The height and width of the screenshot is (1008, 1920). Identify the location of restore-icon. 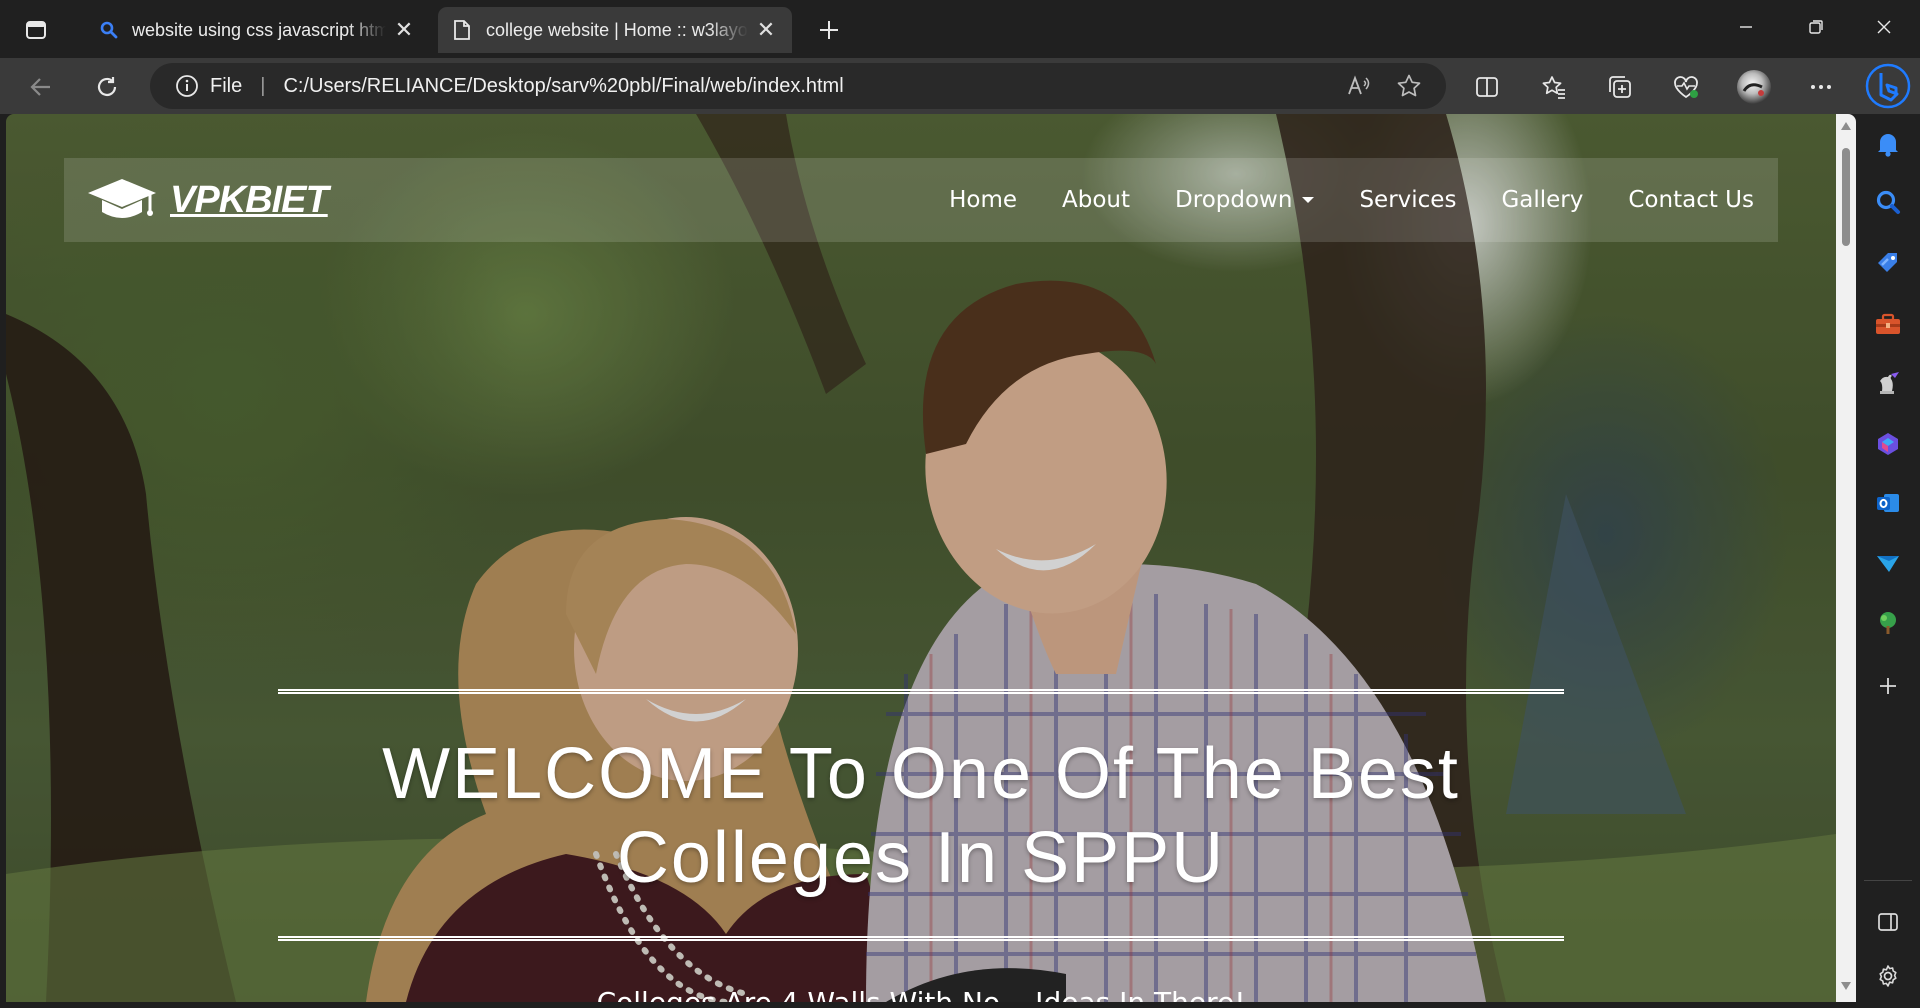
(1816, 27).